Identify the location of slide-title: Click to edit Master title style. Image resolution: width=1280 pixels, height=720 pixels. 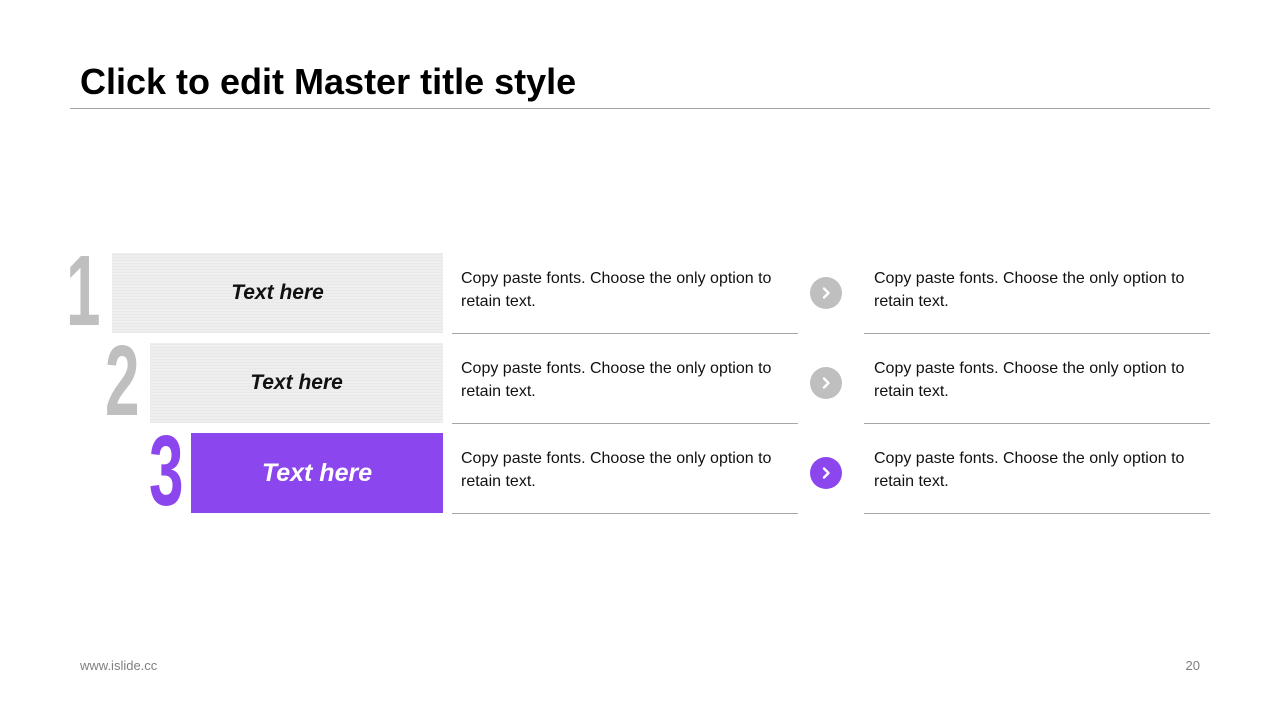
(328, 82).